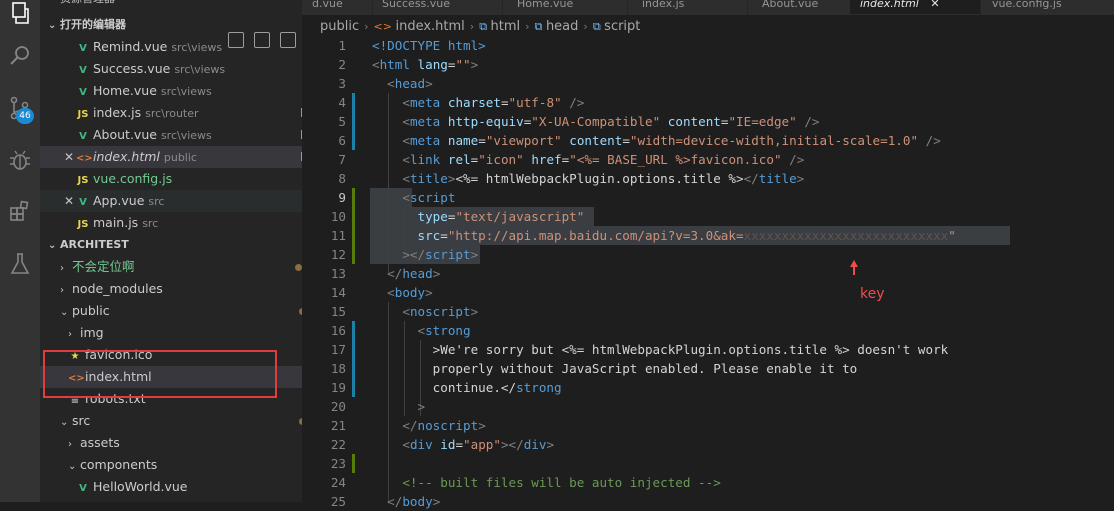  I want to click on open-editor-item: V Success.vue src\views, so click(171, 69).